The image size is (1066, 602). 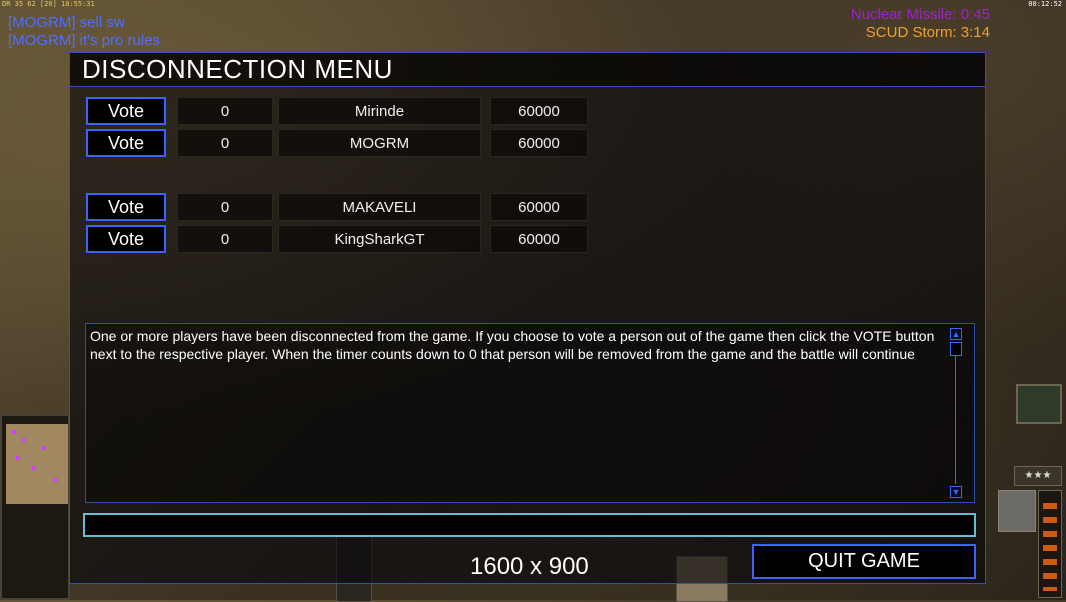 What do you see at coordinates (527, 86) in the screenshot?
I see `title-divider` at bounding box center [527, 86].